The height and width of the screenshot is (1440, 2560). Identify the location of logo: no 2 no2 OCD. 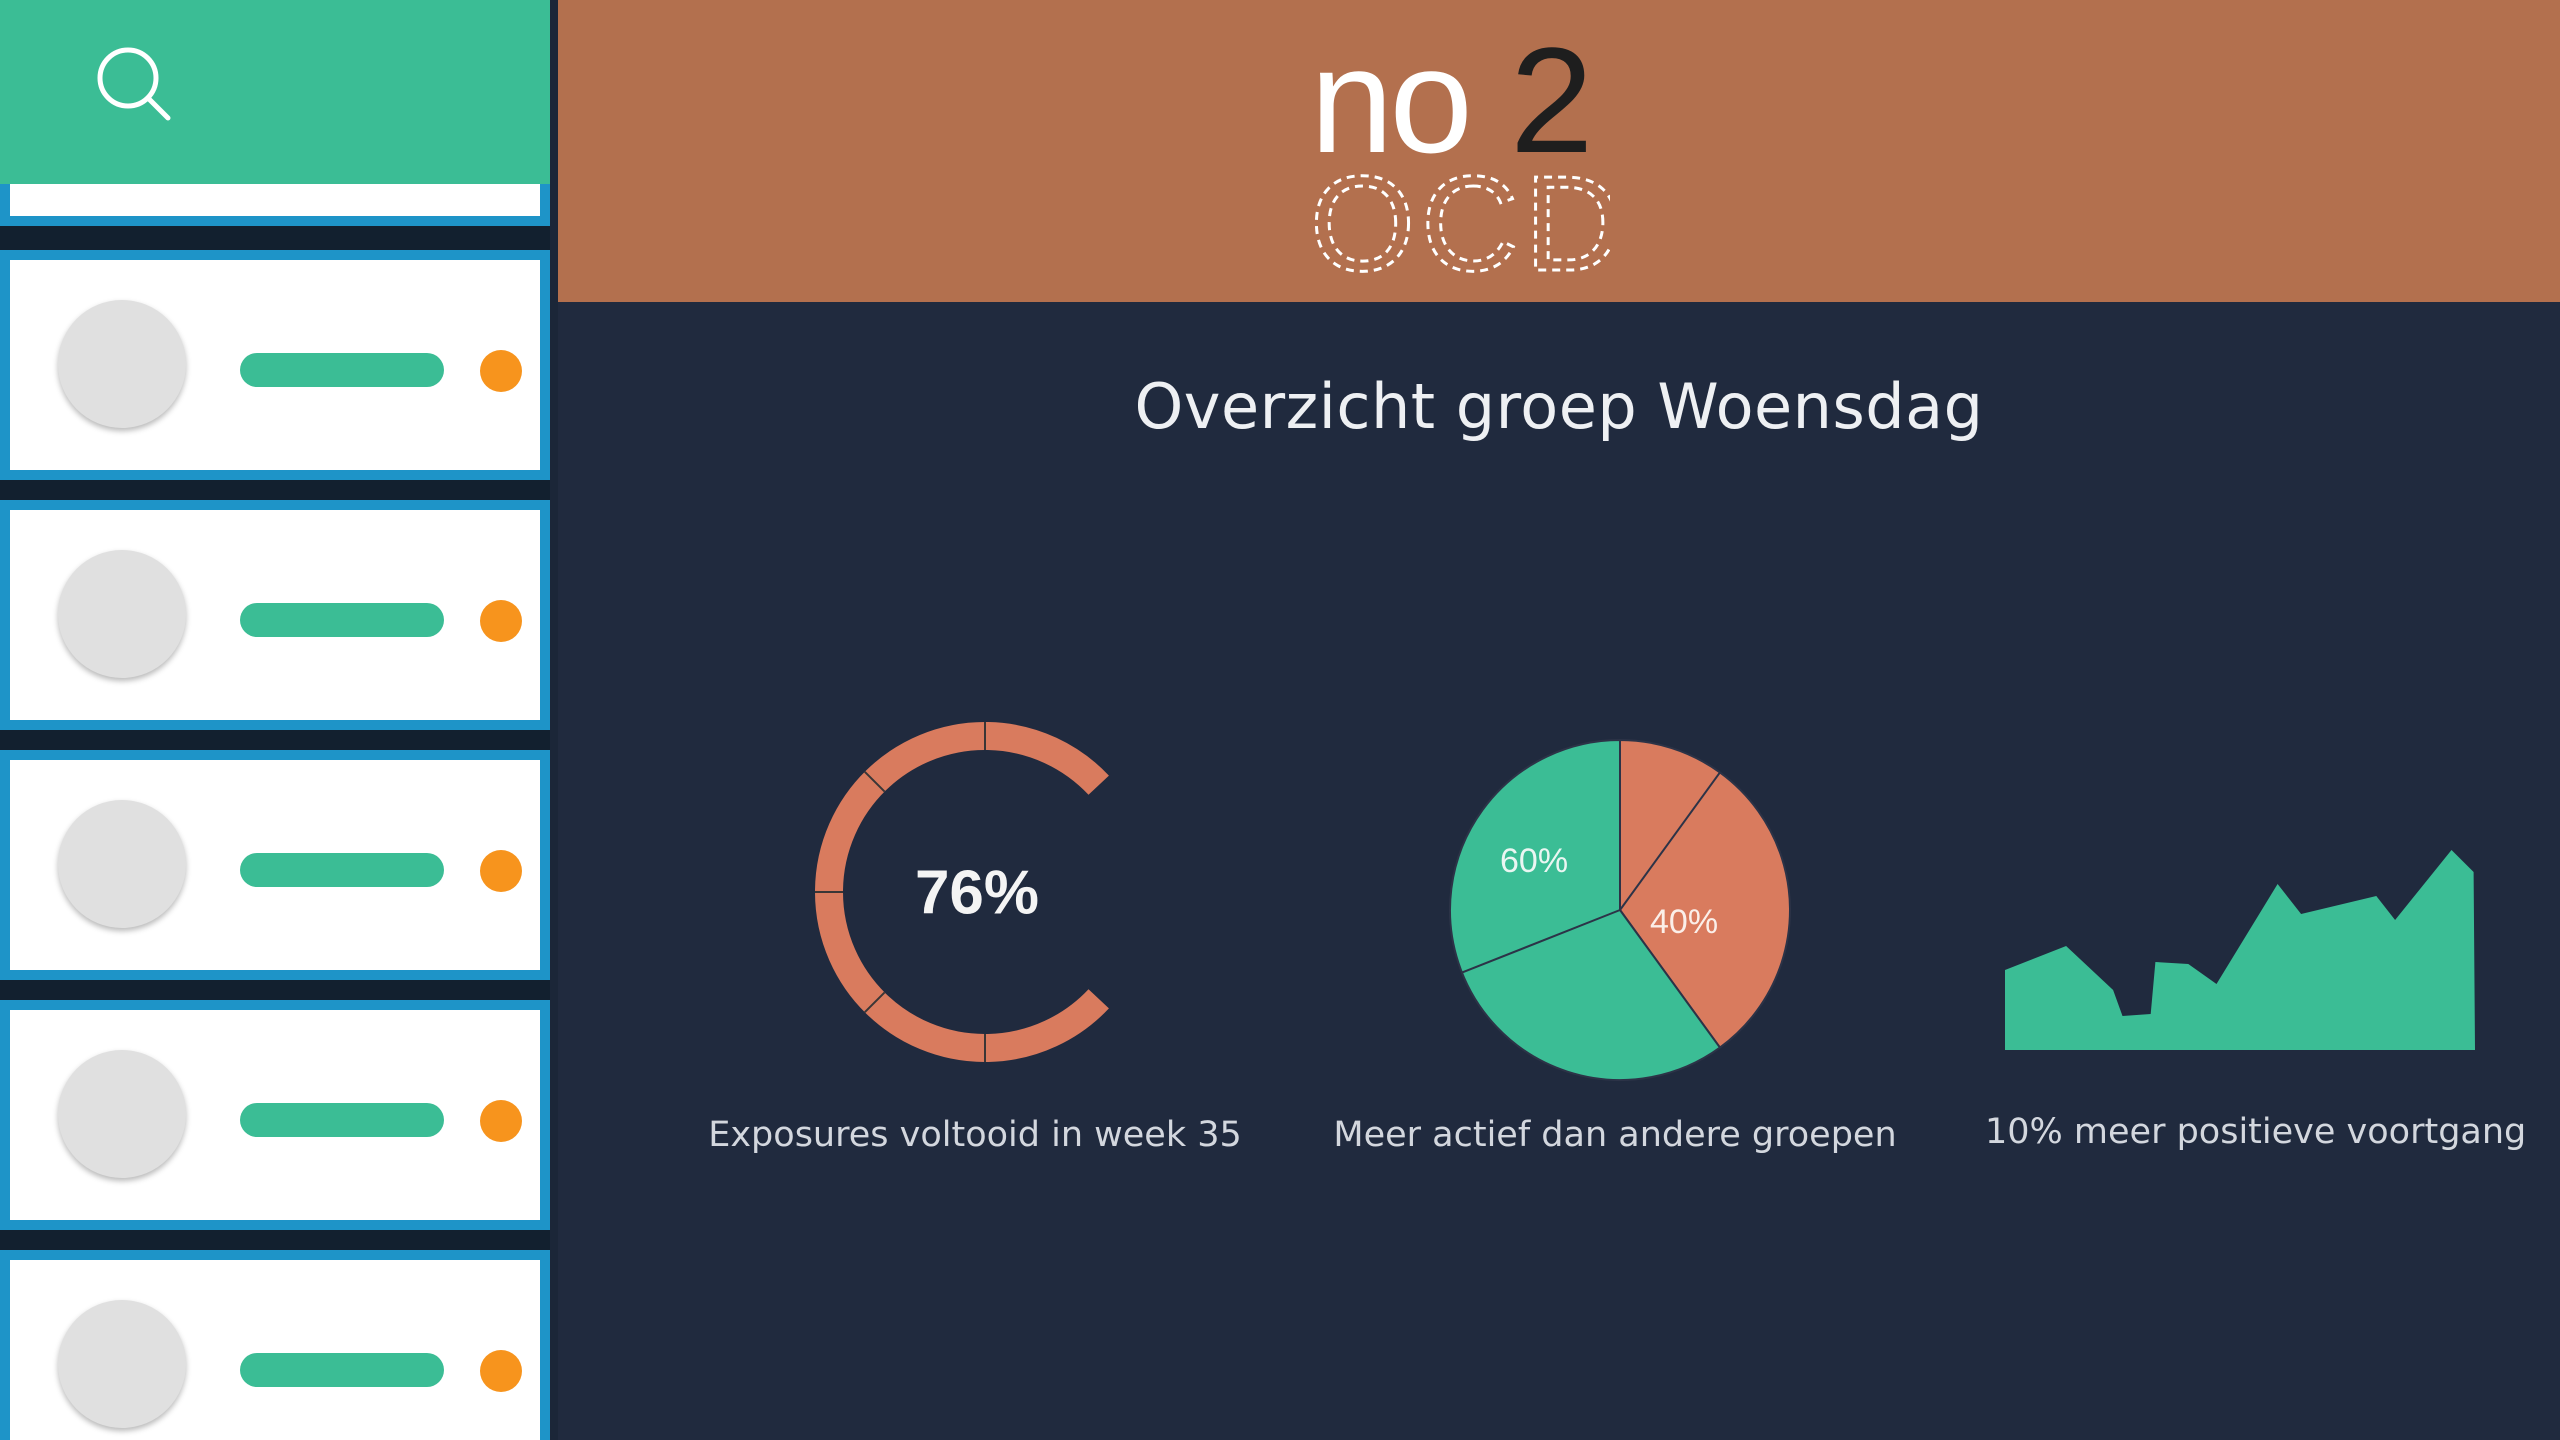
(1460, 155).